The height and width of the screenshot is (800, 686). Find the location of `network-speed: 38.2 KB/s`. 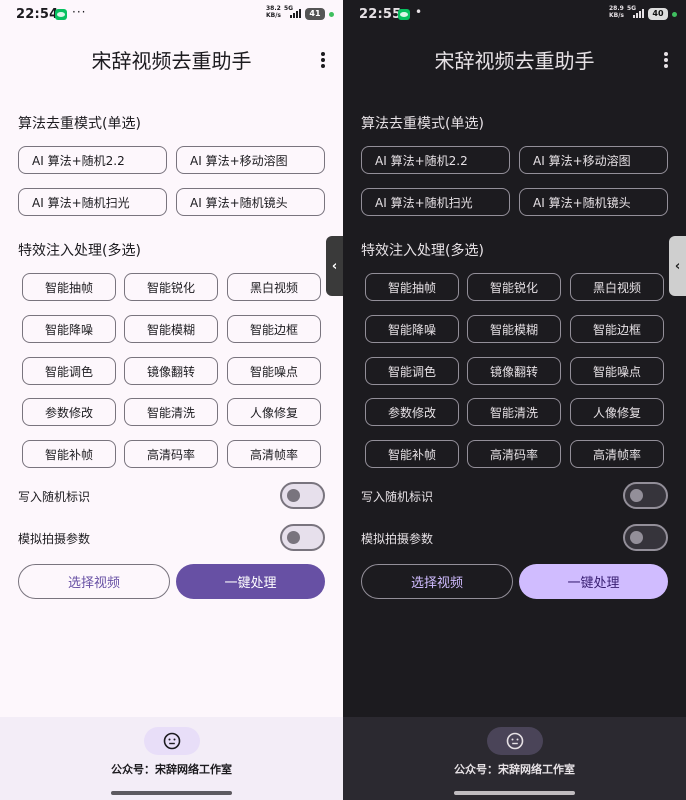

network-speed: 38.2 KB/s is located at coordinates (273, 12).